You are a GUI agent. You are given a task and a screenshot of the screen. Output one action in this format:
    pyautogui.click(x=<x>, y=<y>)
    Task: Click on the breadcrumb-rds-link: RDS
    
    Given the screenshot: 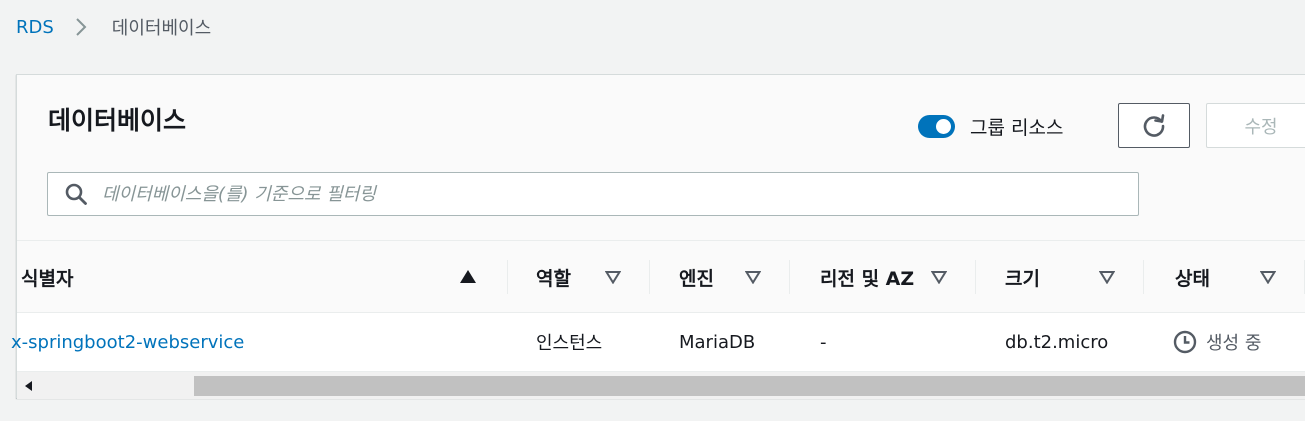 What is the action you would take?
    pyautogui.click(x=35, y=27)
    